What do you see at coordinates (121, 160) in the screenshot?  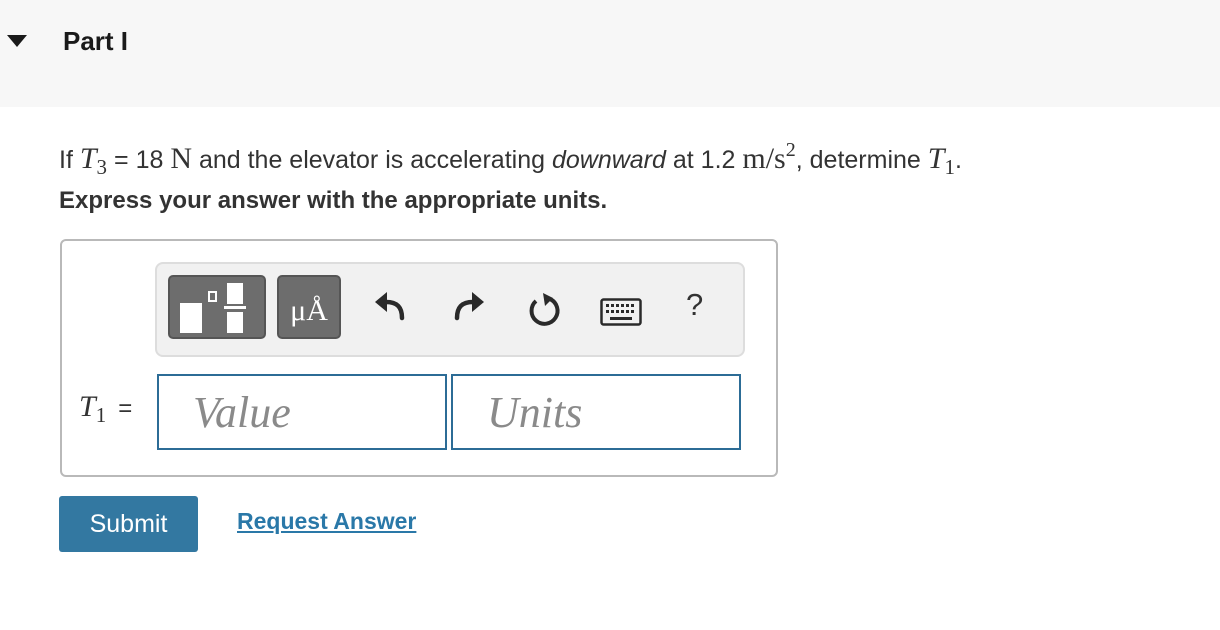 I see `question-equals: =` at bounding box center [121, 160].